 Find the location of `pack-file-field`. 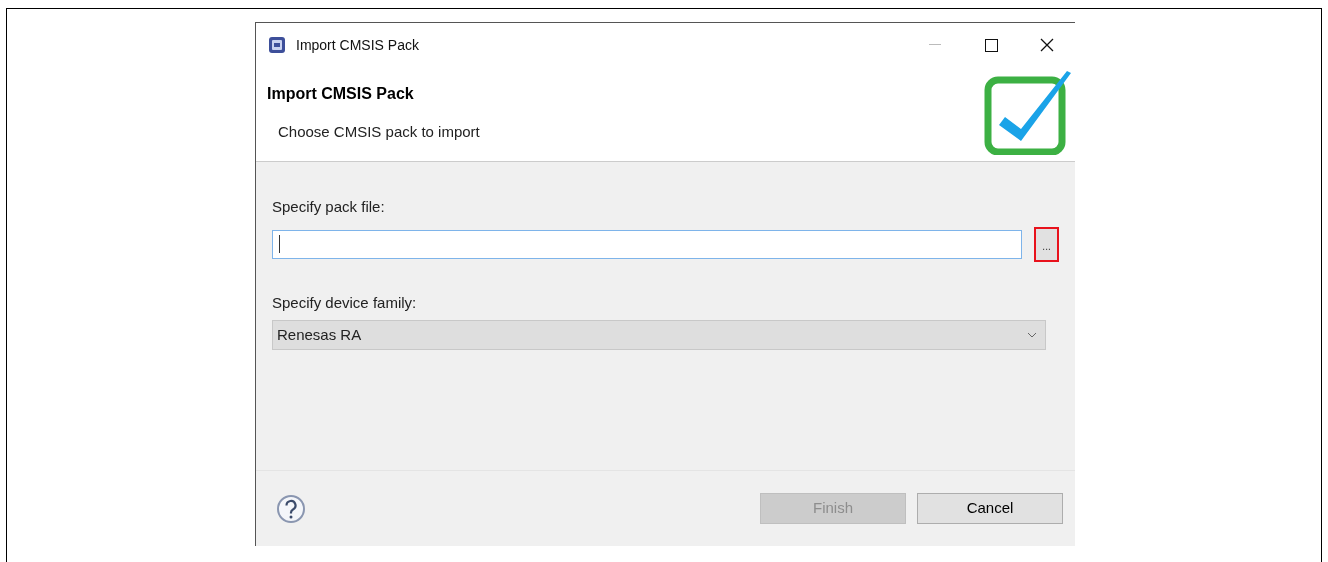

pack-file-field is located at coordinates (647, 244).